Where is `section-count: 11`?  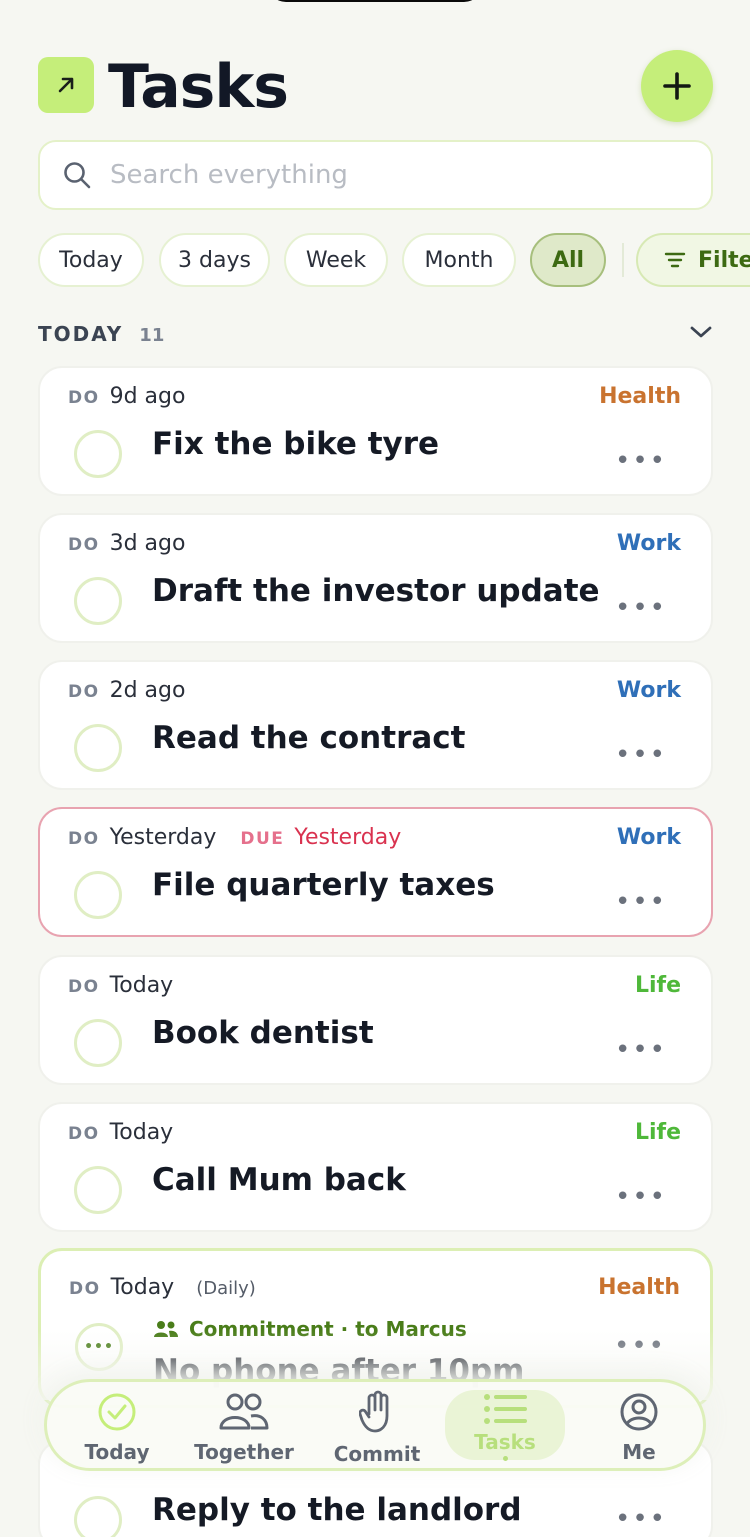
section-count: 11 is located at coordinates (152, 335).